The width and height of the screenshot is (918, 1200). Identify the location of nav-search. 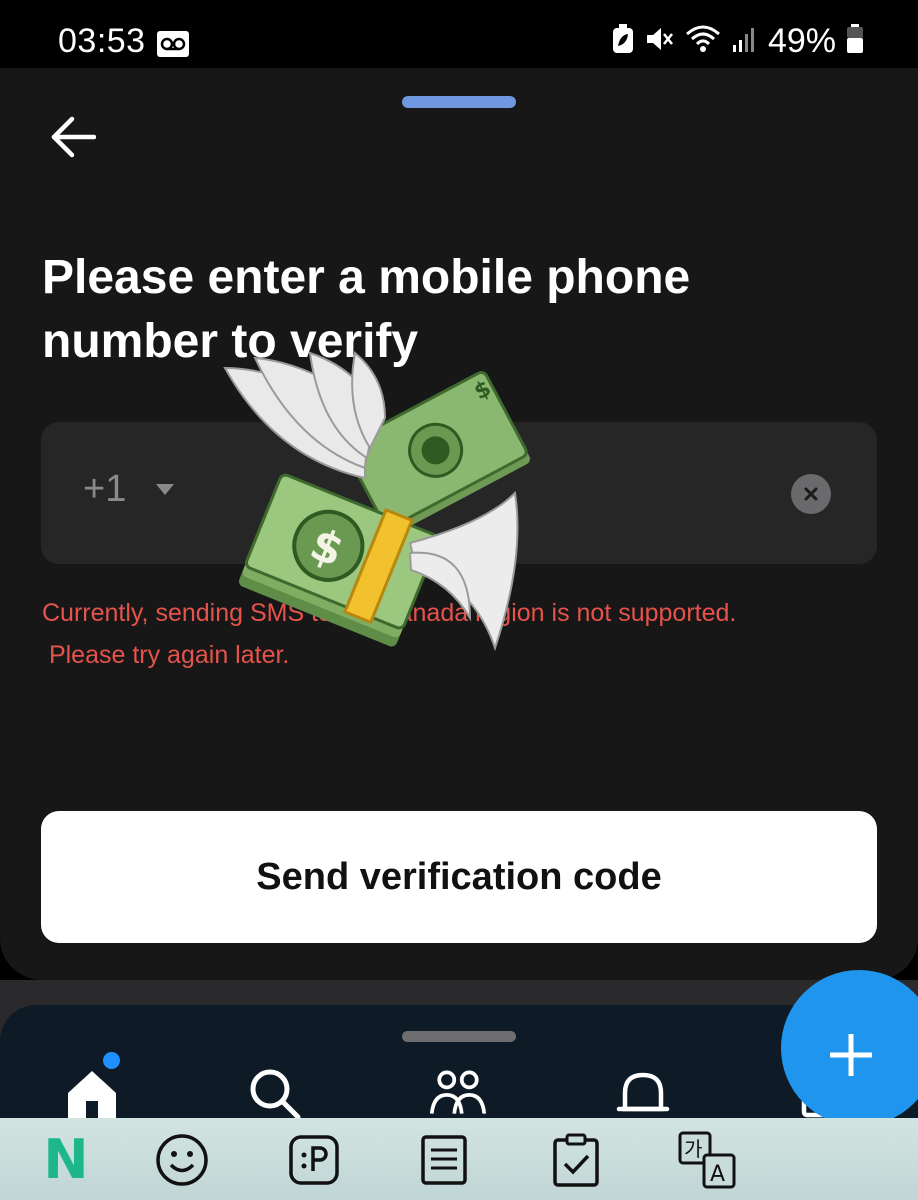
(274, 1095).